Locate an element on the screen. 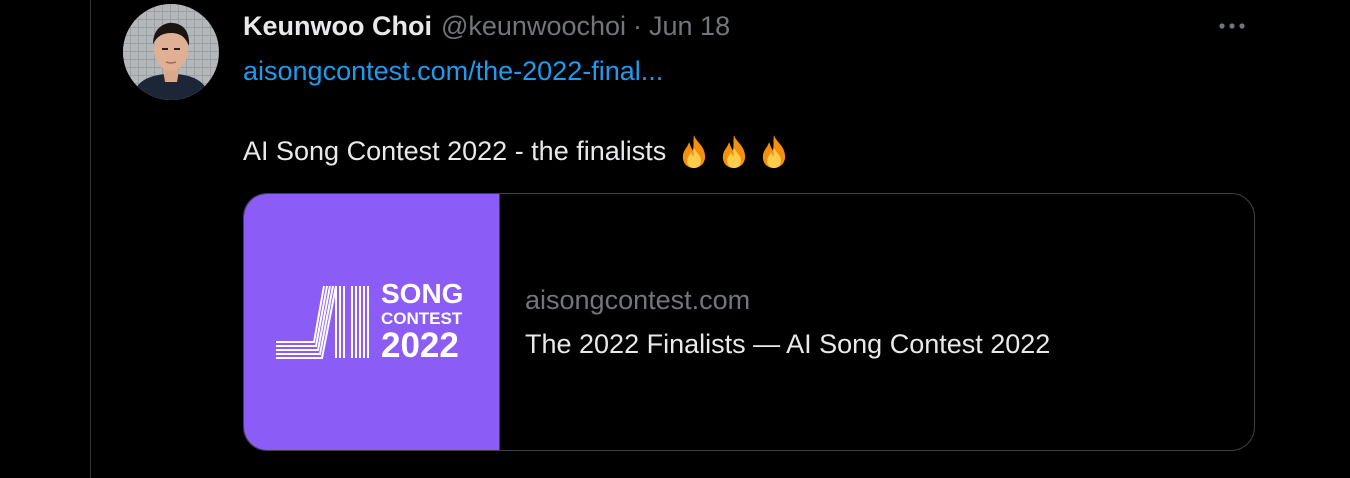 This screenshot has height=478, width=1350. ai-logo-icon is located at coordinates (322, 322).